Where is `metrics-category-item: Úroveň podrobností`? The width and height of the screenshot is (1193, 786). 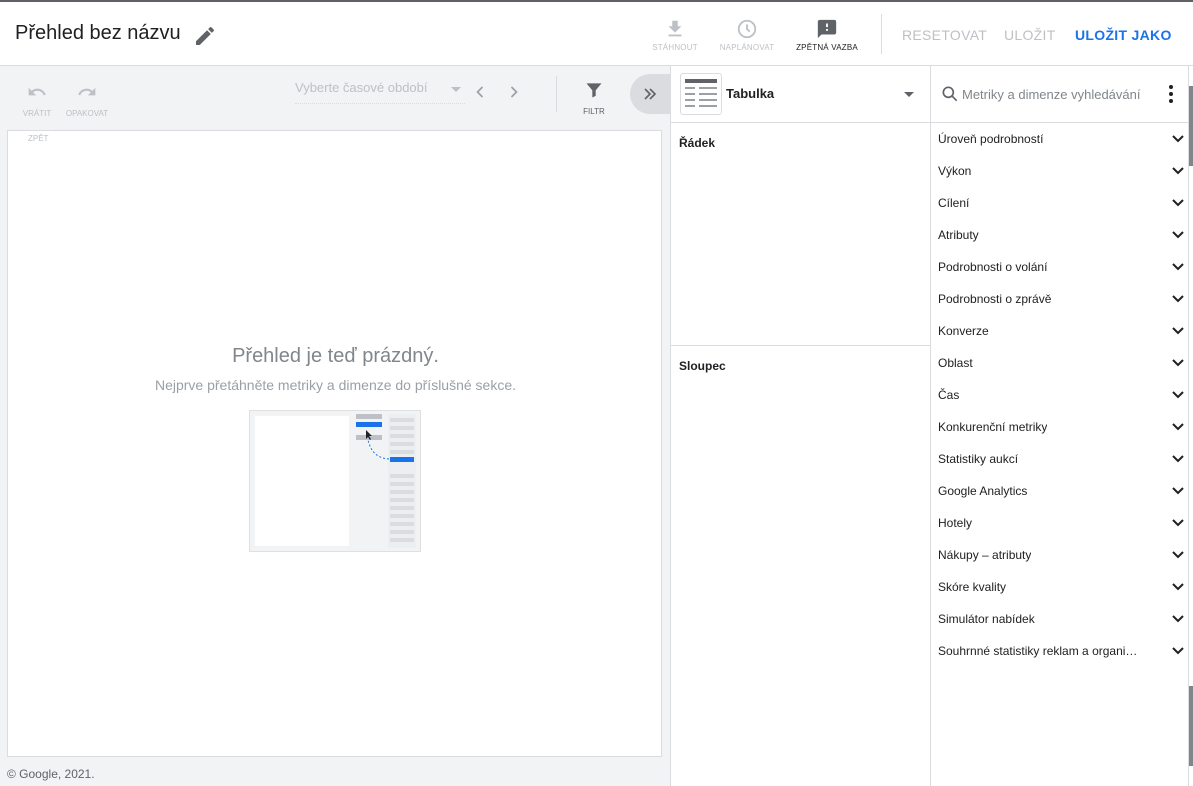
metrics-category-item: Úroveň podrobností is located at coordinates (1060, 139).